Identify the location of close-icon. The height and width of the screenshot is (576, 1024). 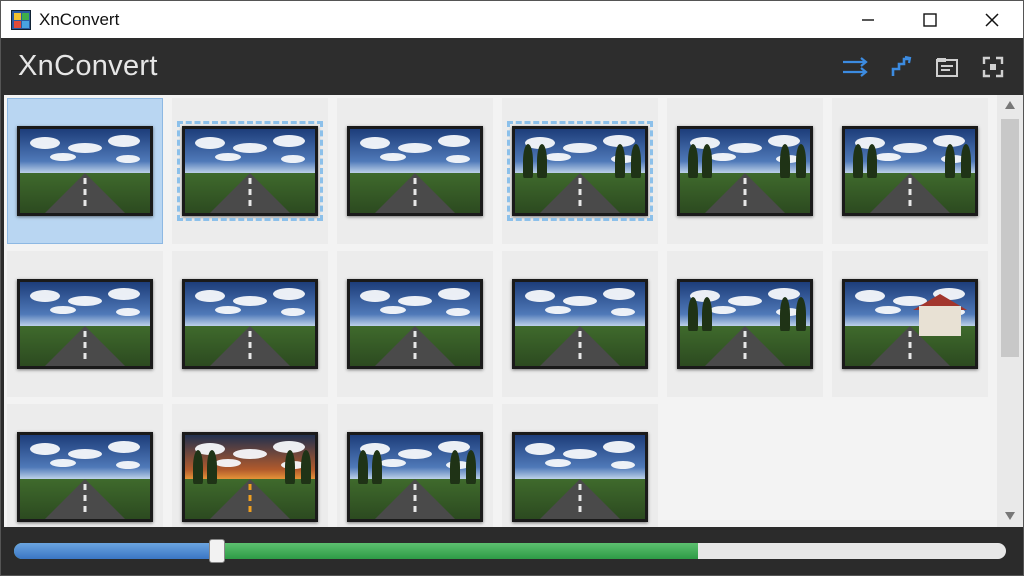
(992, 19).